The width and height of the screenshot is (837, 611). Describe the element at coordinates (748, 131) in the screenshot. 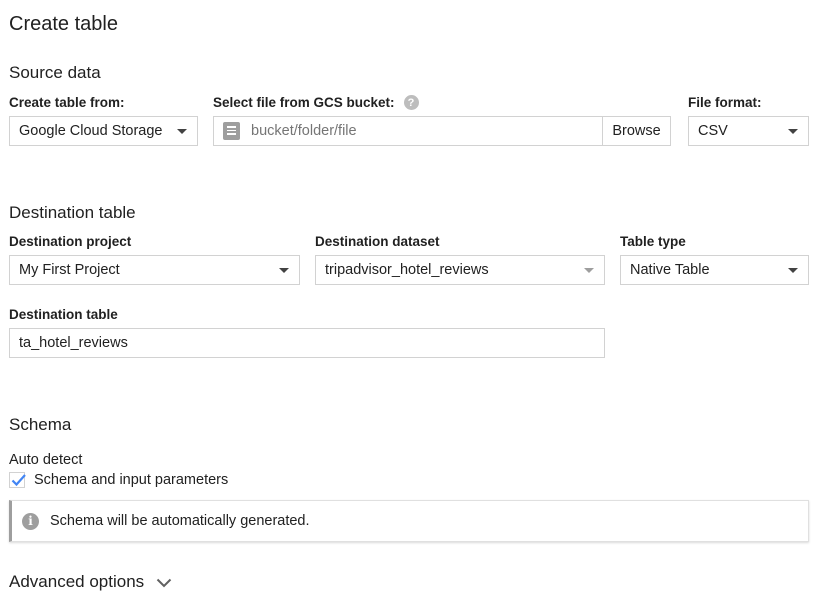

I see `file-format-select: CSV` at that location.